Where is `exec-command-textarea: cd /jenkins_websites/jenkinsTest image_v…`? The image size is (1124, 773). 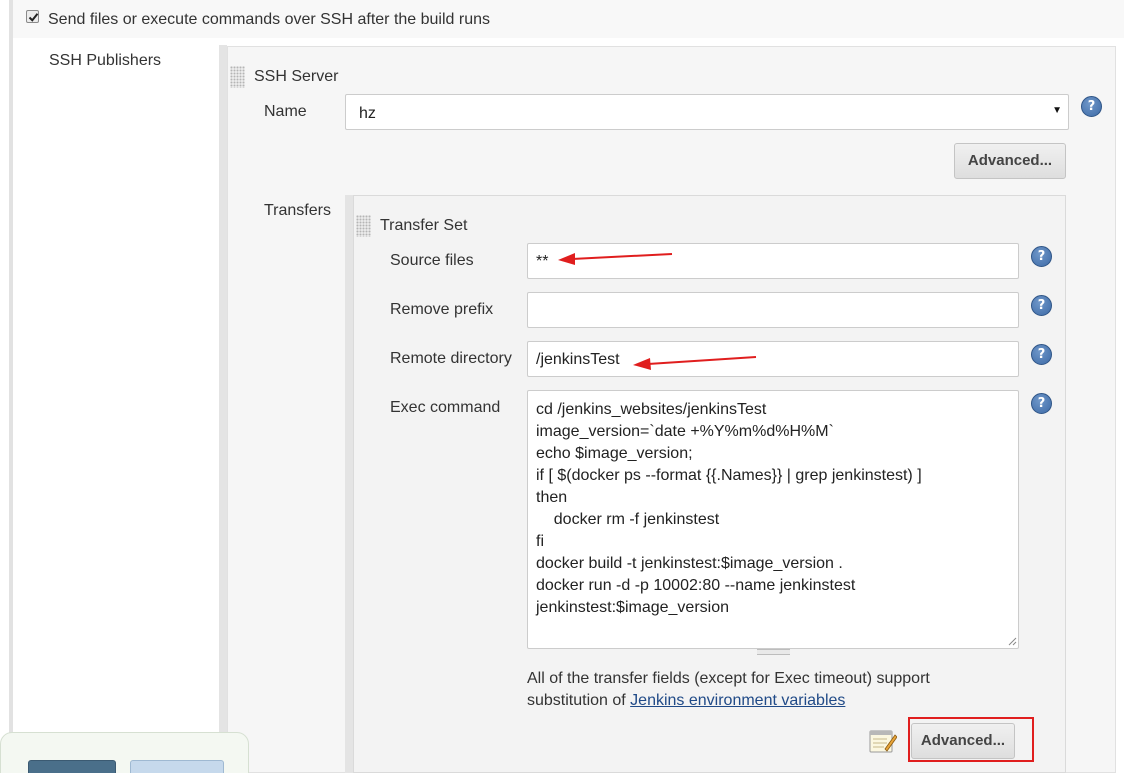
exec-command-textarea: cd /jenkins_websites/jenkinsTest image_v… is located at coordinates (773, 519).